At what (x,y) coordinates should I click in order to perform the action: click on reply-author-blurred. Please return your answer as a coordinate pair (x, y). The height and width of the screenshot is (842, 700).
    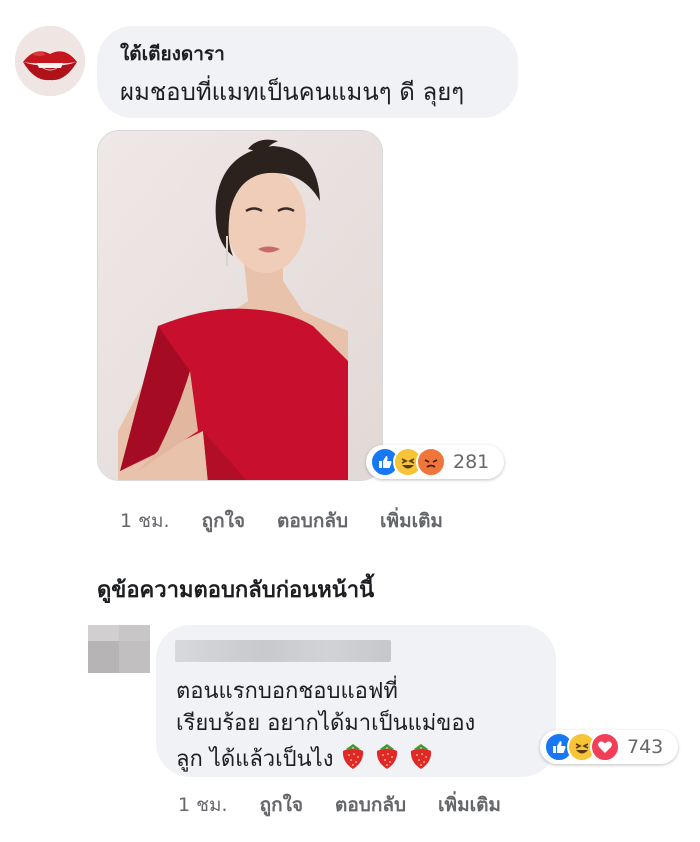
    Looking at the image, I should click on (283, 651).